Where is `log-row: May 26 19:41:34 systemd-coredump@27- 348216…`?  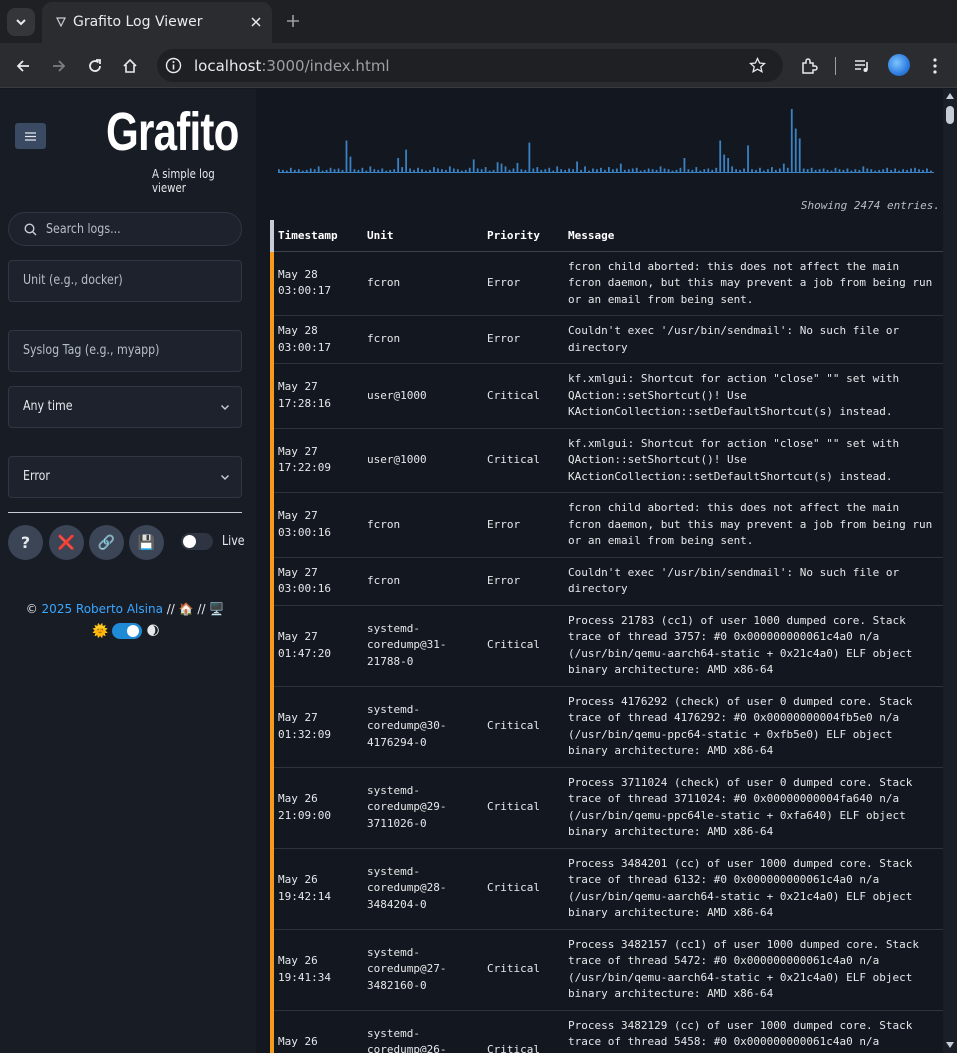 log-row: May 26 19:41:34 systemd-coredump@27- 348216… is located at coordinates (606, 970).